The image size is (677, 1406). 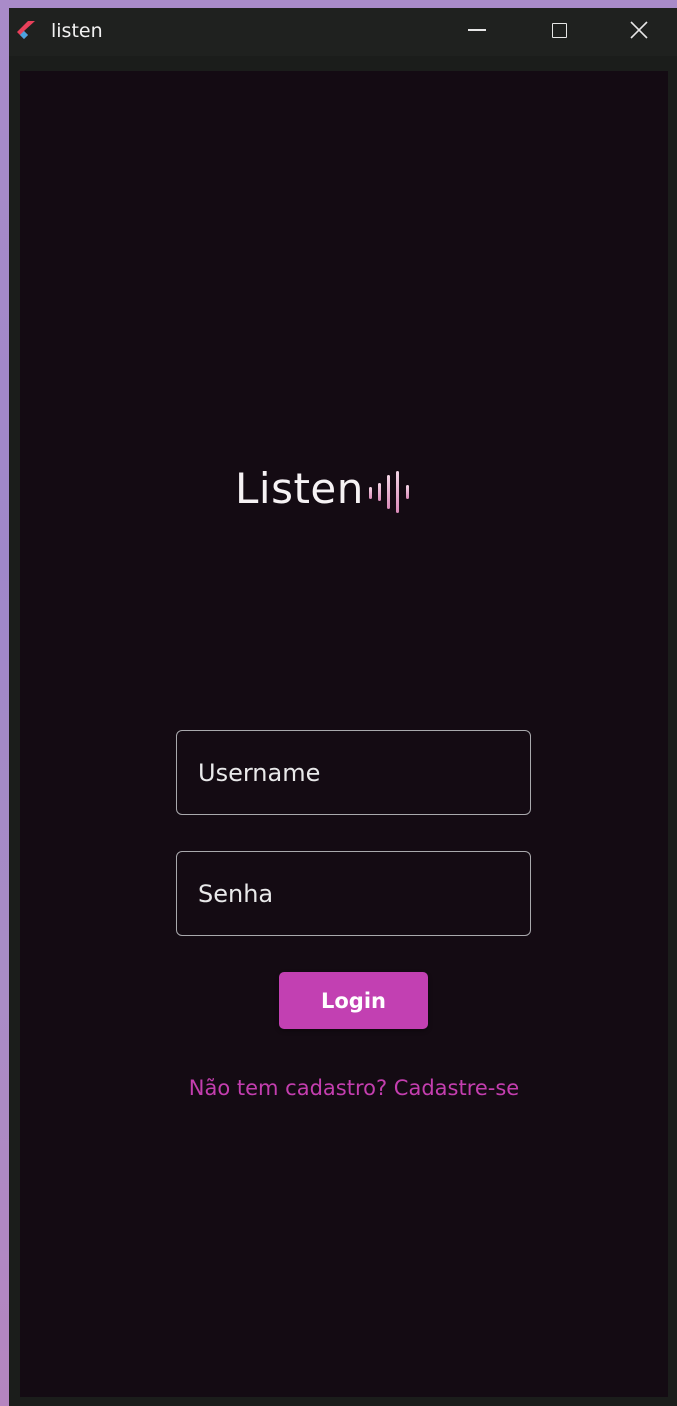 I want to click on app-logo: Listen, so click(x=329, y=489).